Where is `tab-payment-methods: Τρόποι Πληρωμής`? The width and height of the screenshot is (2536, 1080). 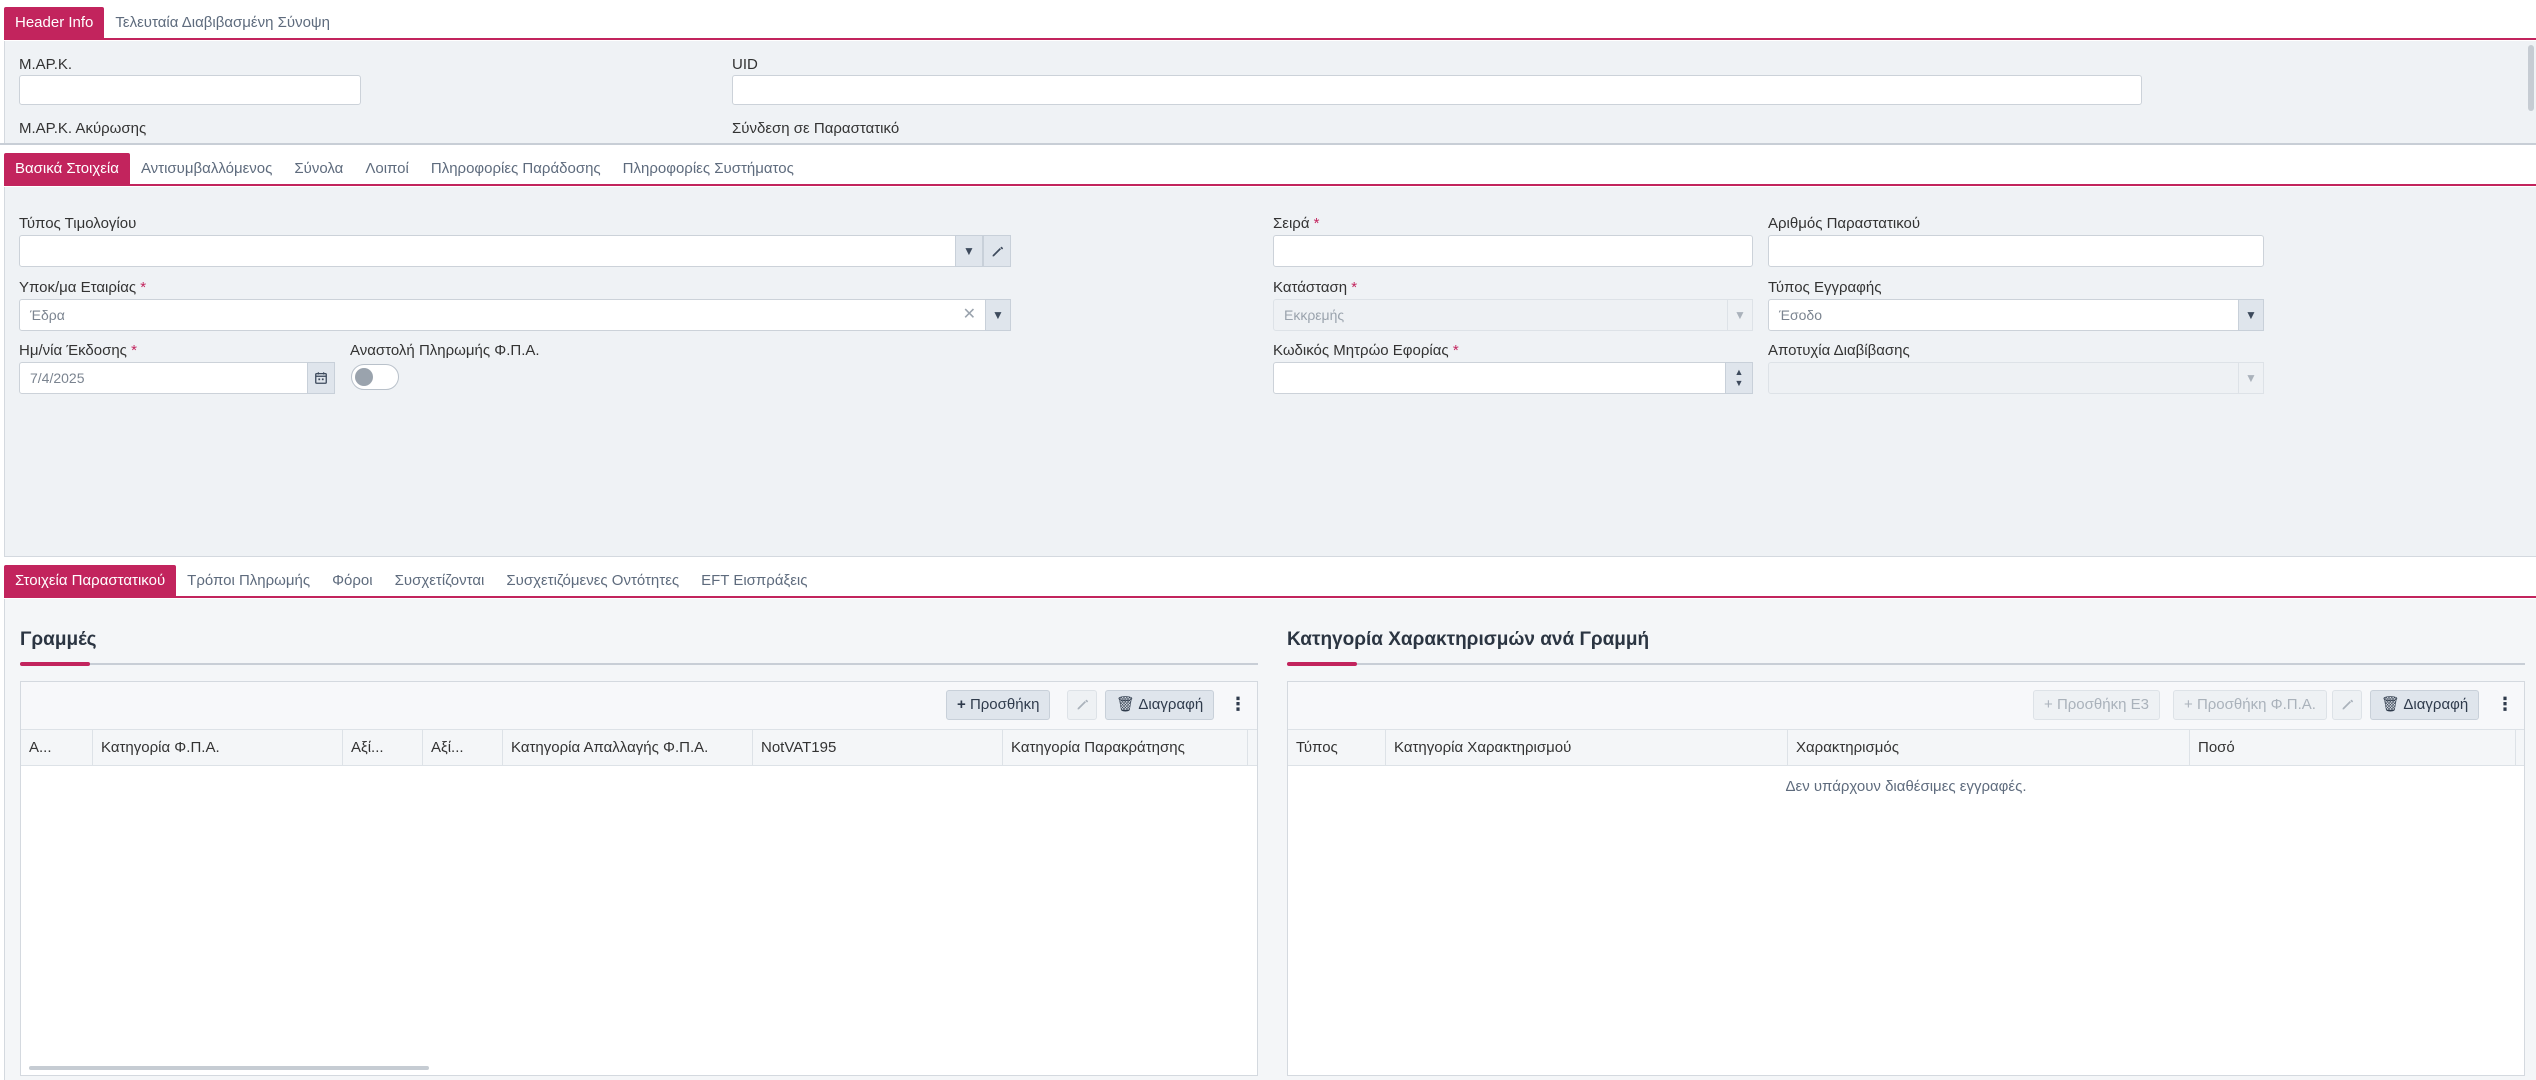
tab-payment-methods: Τρόποι Πληρωμής is located at coordinates (248, 580).